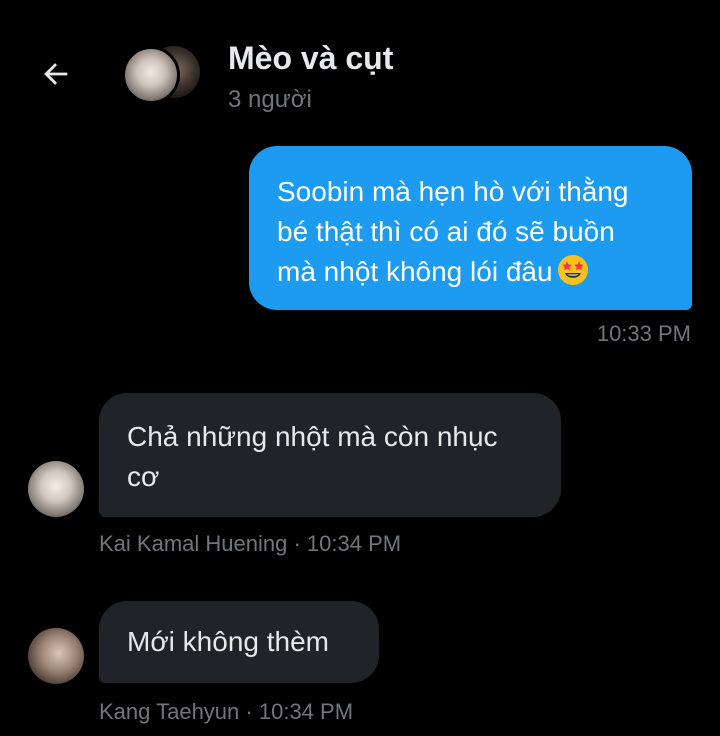 The width and height of the screenshot is (720, 736). What do you see at coordinates (310, 58) in the screenshot?
I see `conversation-title: Mèo và cụt` at bounding box center [310, 58].